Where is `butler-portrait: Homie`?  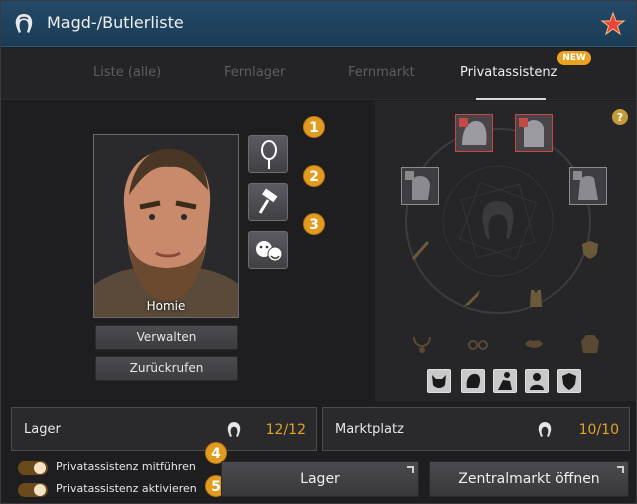
butler-portrait: Homie is located at coordinates (166, 226).